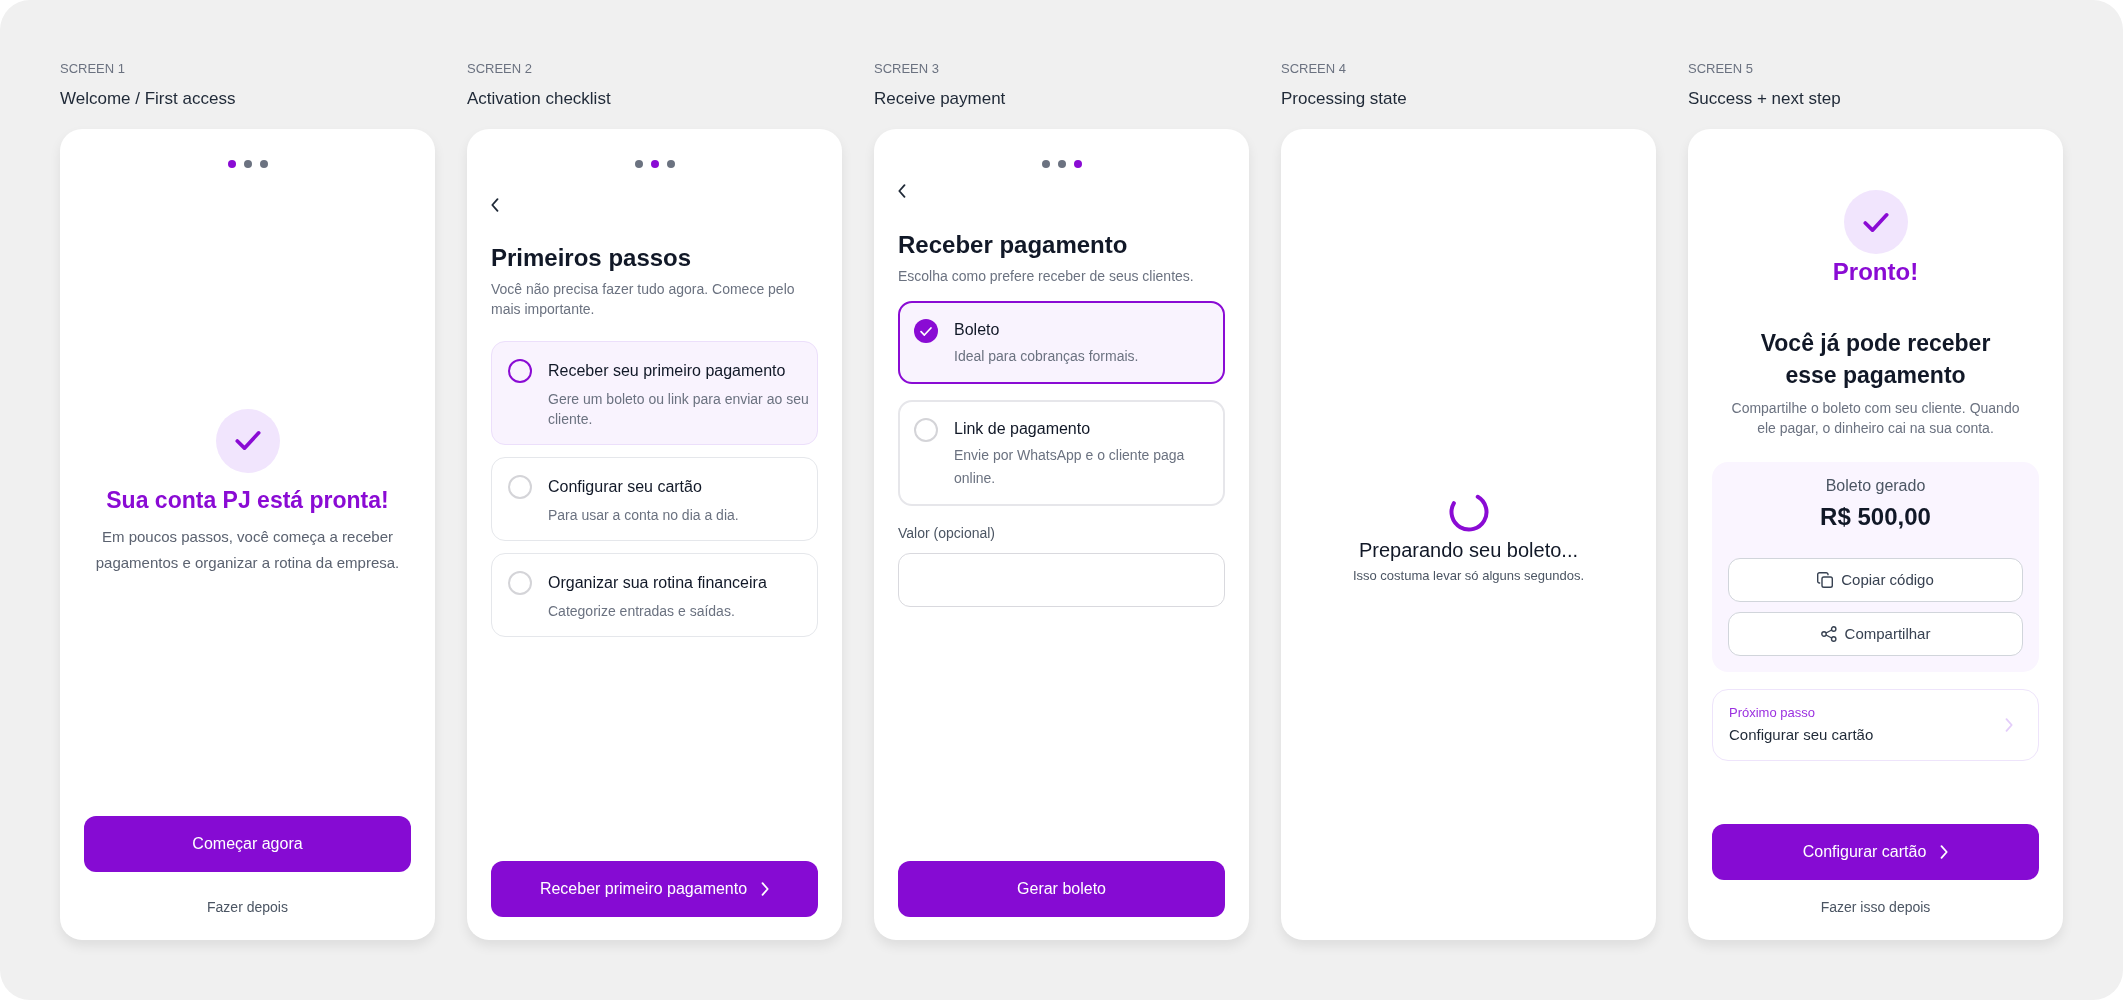 This screenshot has height=1000, width=2123. I want to click on radio-checked-icon, so click(926, 331).